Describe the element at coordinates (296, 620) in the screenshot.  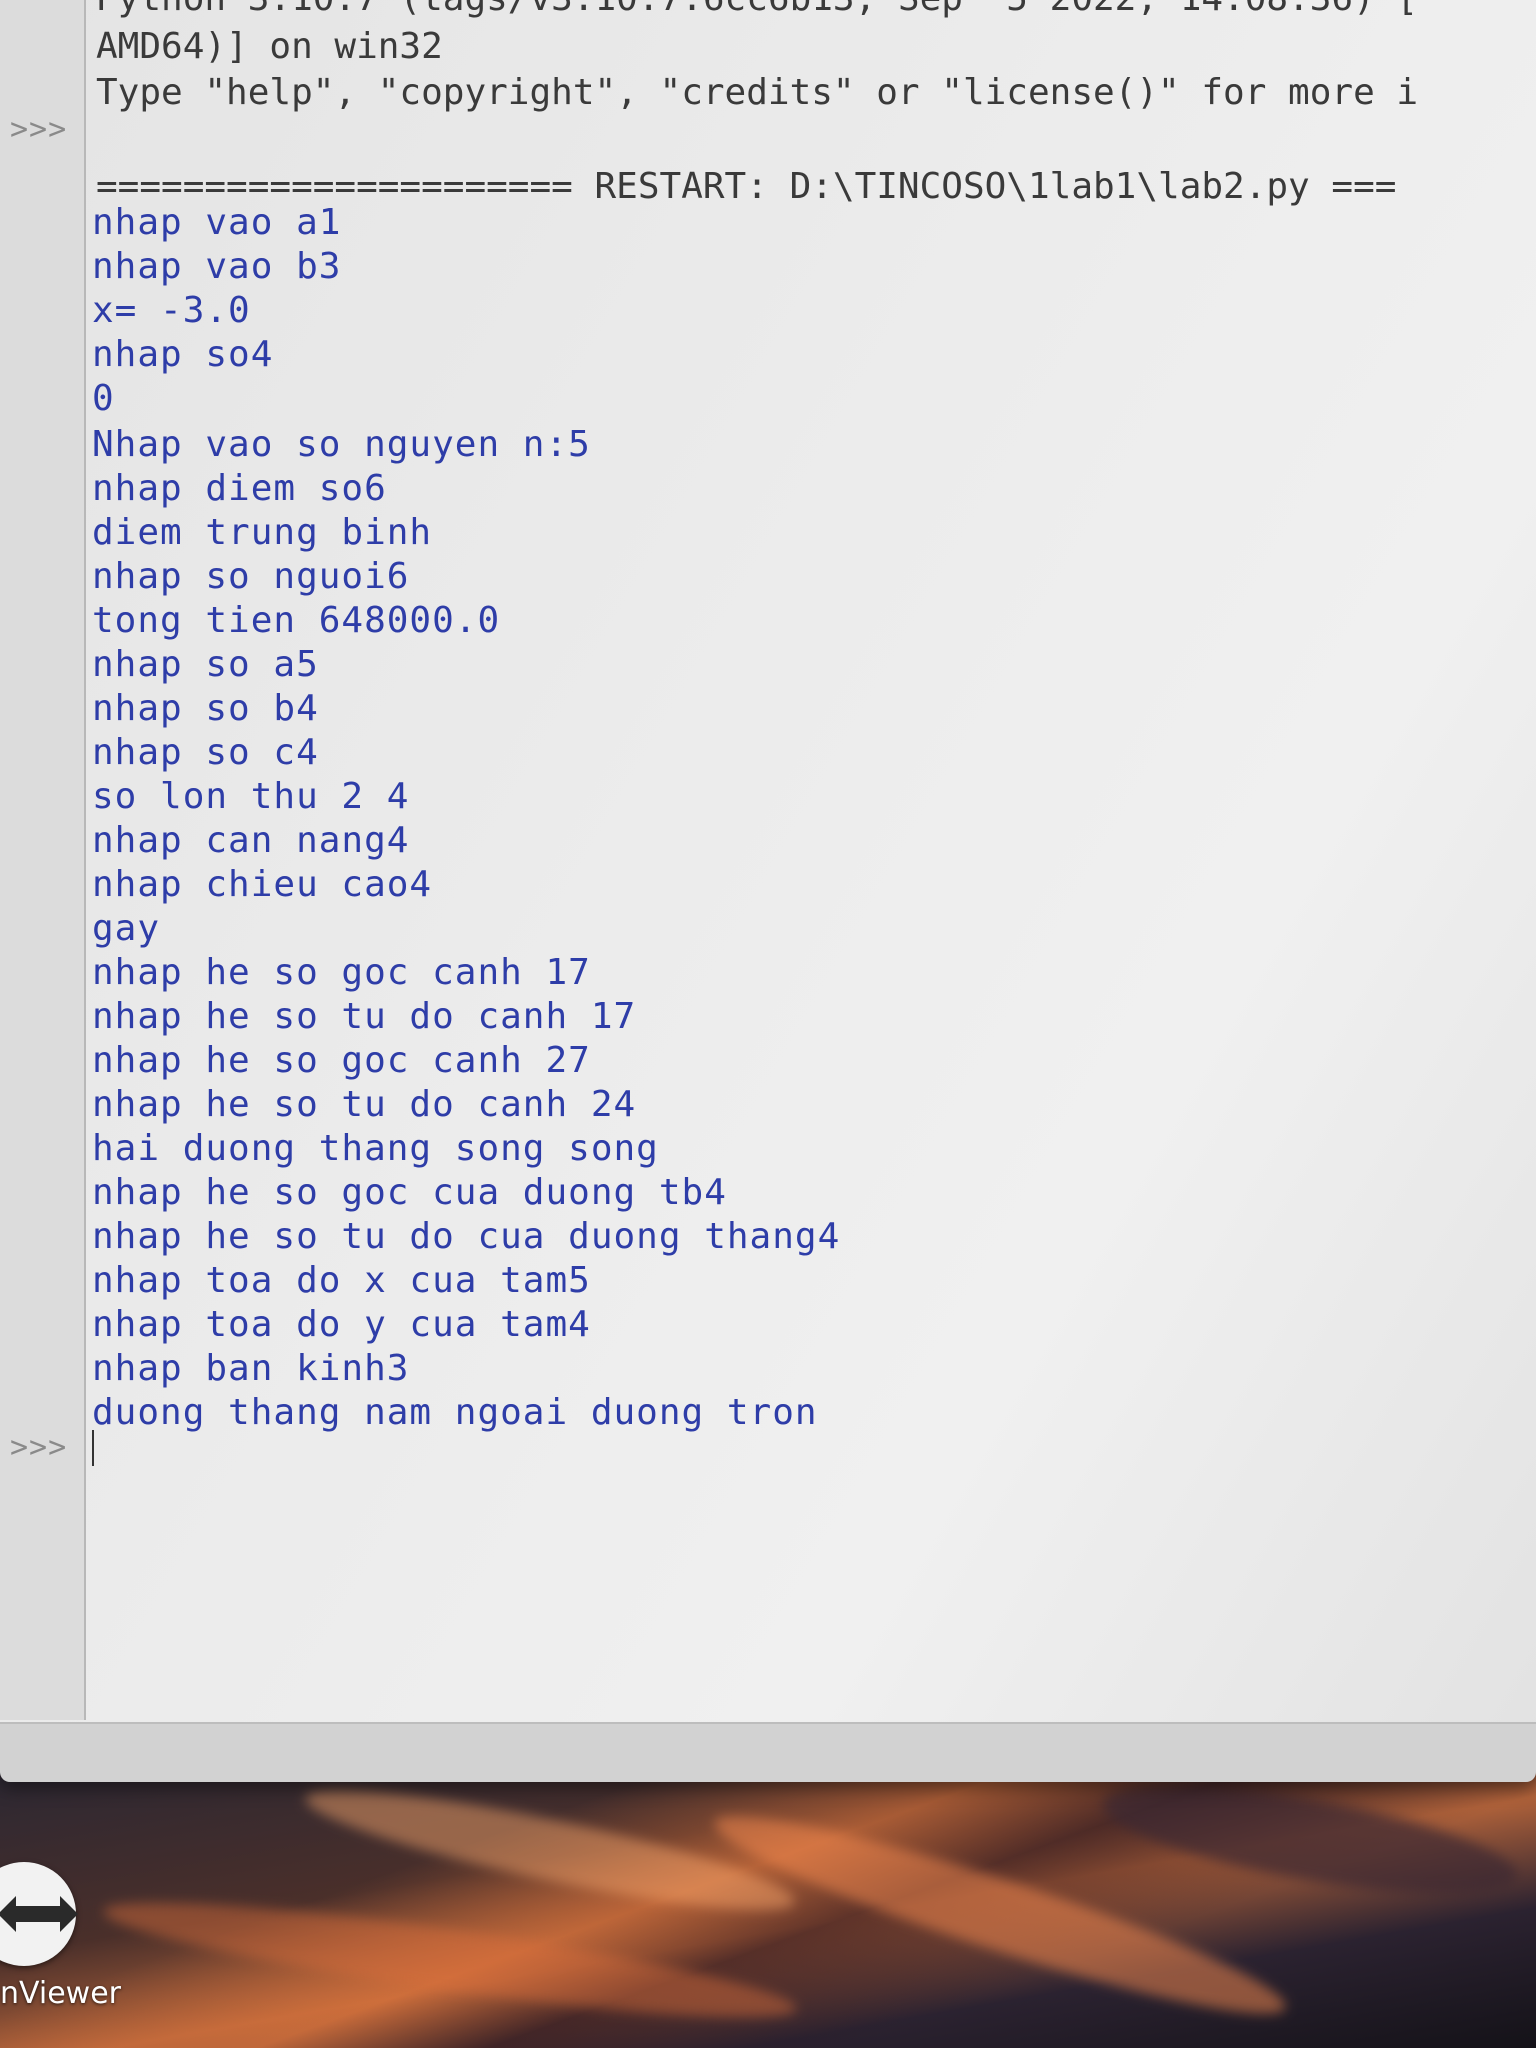
I see `output-line: tong tien 648000.0` at that location.